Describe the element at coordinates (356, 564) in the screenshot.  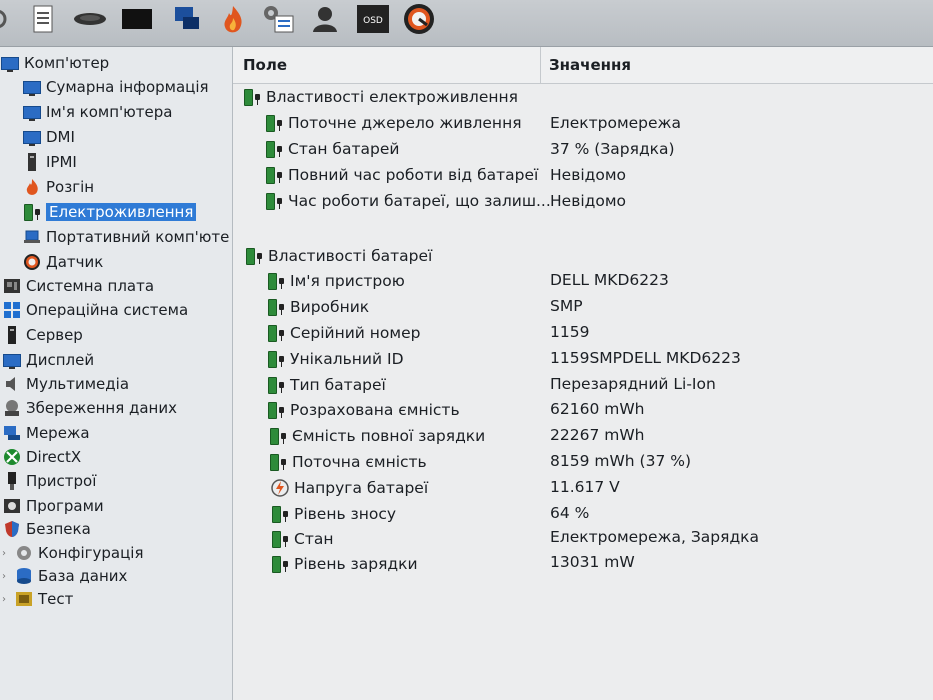
I see `field-name: Рівень зарядки` at that location.